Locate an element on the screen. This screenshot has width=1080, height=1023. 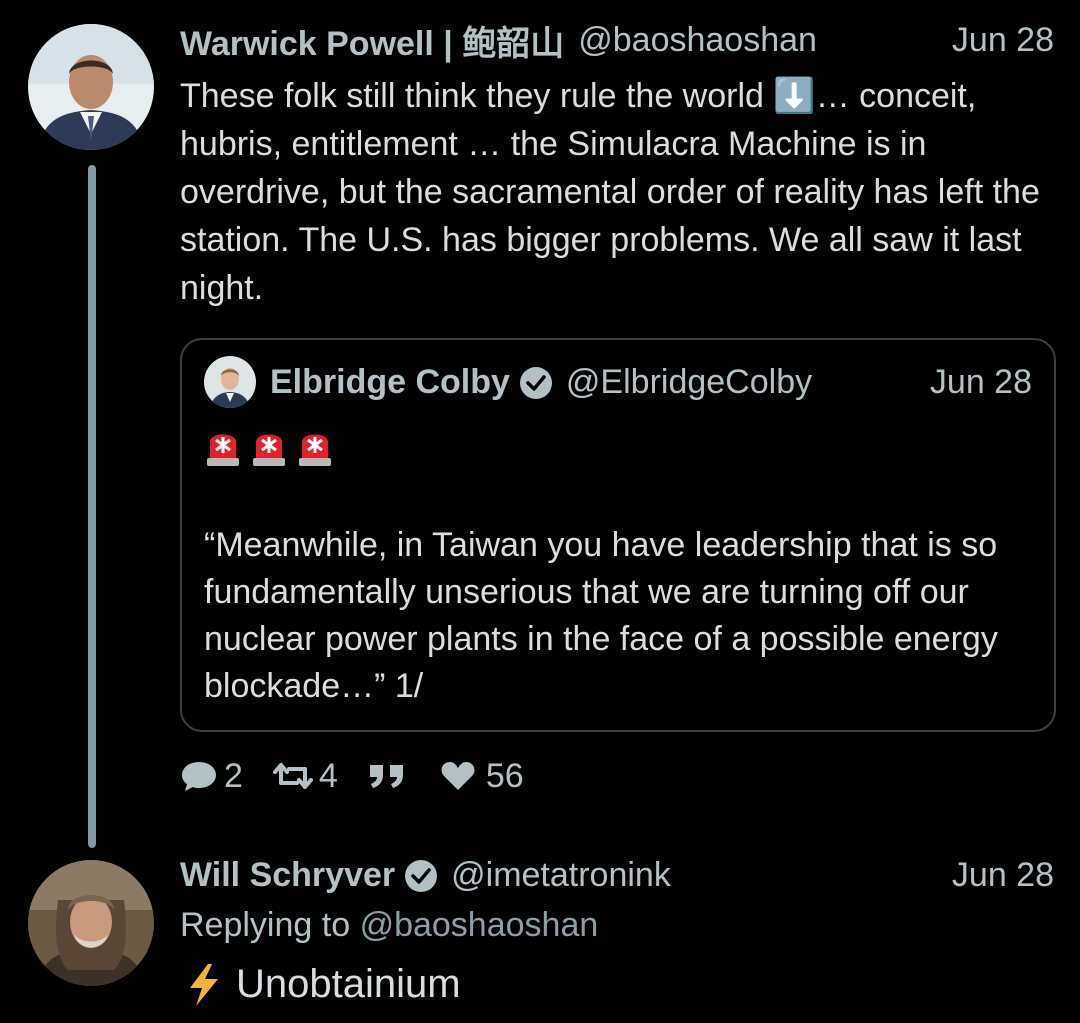
quote-icon is located at coordinates (386, 776).